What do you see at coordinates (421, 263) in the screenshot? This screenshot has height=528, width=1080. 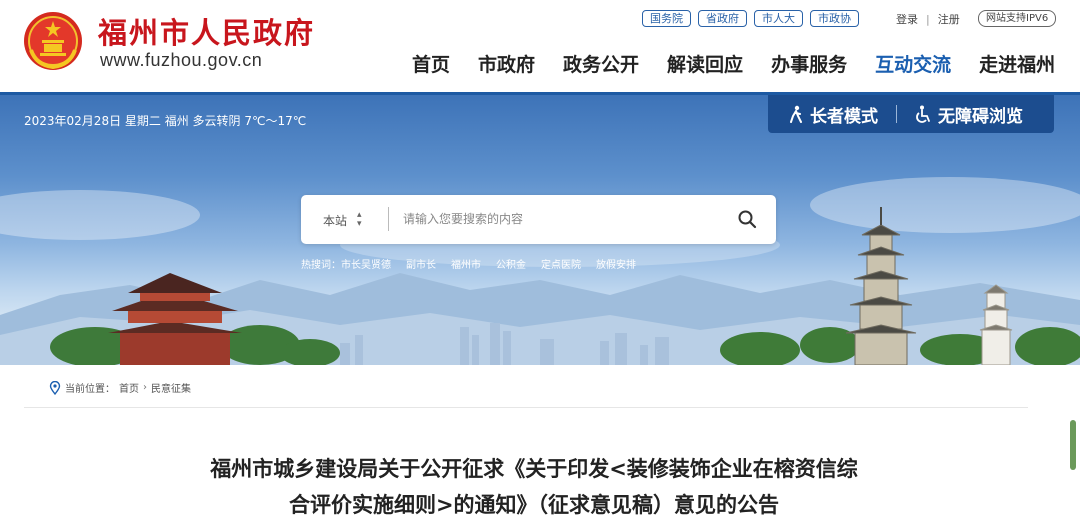 I see `hot-word: 副市长` at bounding box center [421, 263].